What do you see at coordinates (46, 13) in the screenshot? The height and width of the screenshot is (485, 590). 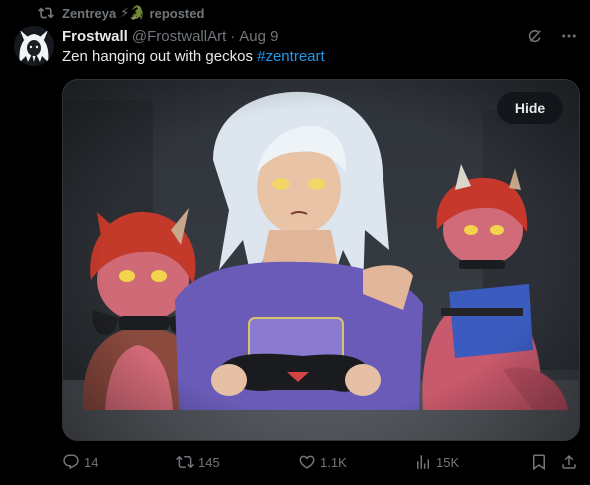 I see `repost-icon` at bounding box center [46, 13].